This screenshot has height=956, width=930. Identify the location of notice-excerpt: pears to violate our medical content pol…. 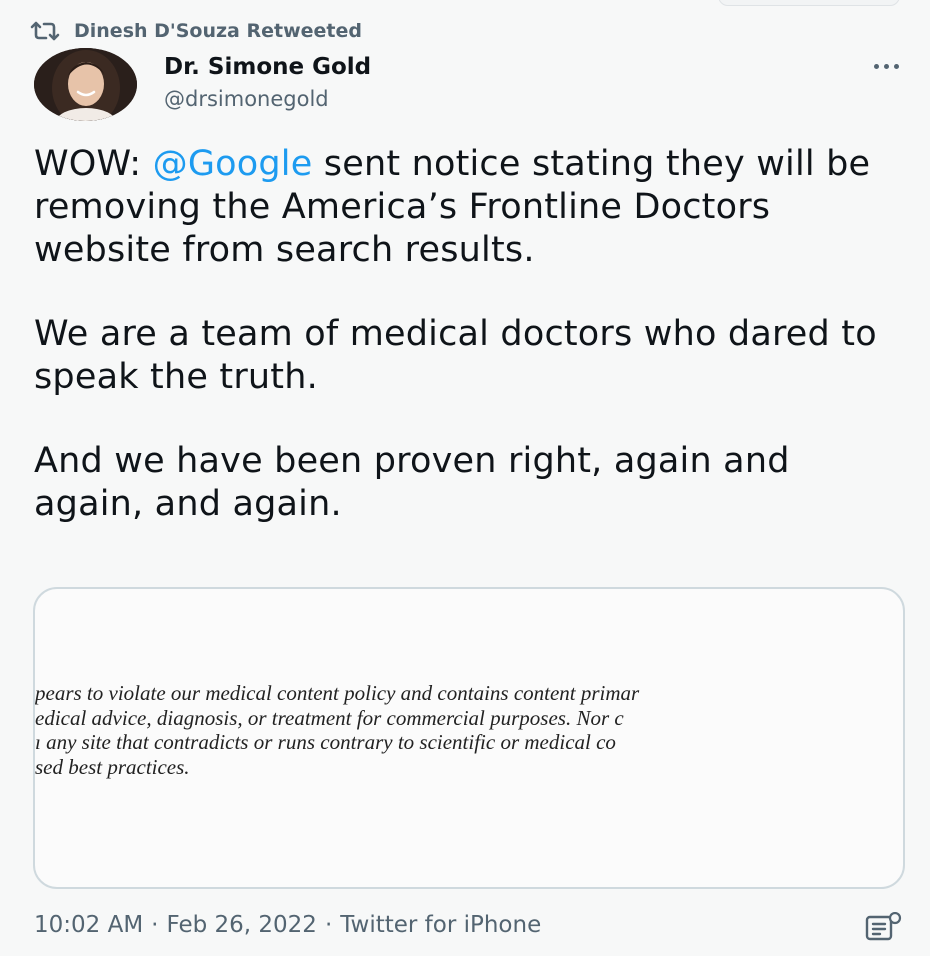
(469, 730).